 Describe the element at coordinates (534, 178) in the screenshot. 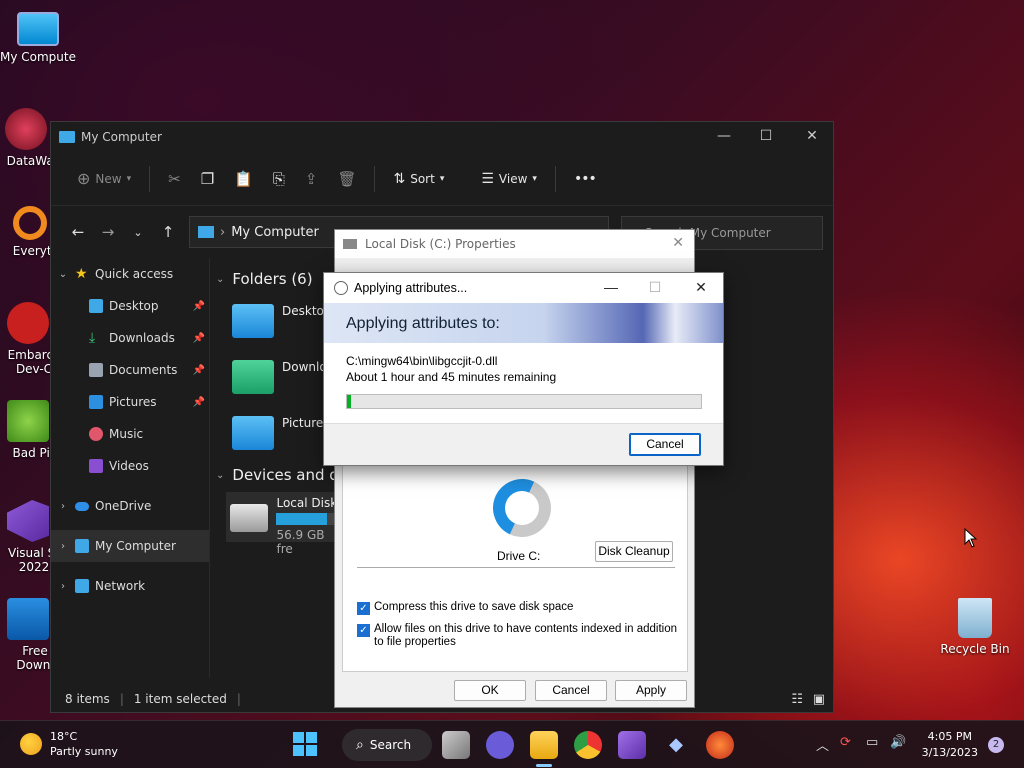

I see `chevron-down-icon: ▾` at that location.